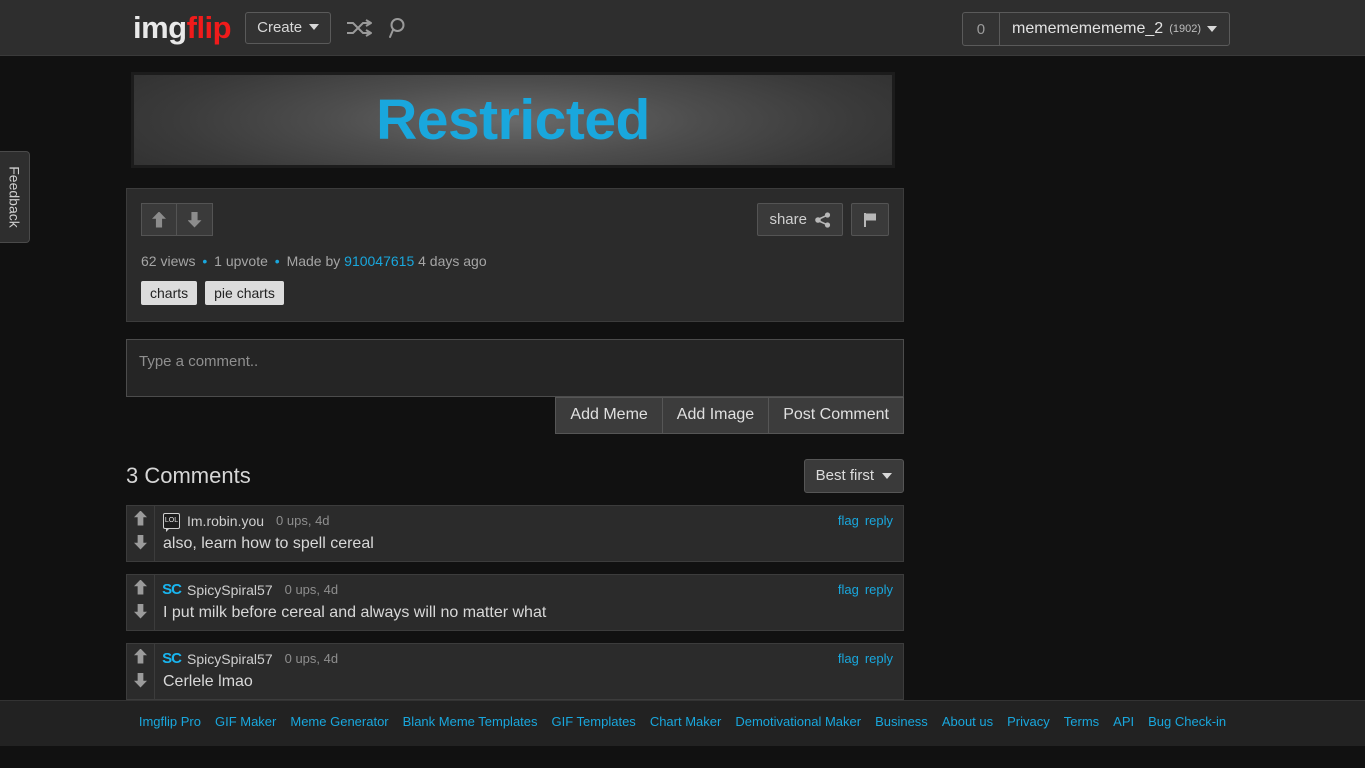 Image resolution: width=1365 pixels, height=768 pixels. I want to click on feedback-tab-label: Feedback, so click(14, 197).